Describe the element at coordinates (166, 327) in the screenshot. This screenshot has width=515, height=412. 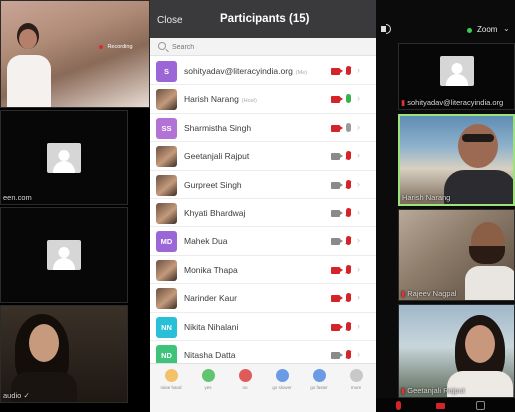
I see `participant-initials-avatar: NN` at that location.